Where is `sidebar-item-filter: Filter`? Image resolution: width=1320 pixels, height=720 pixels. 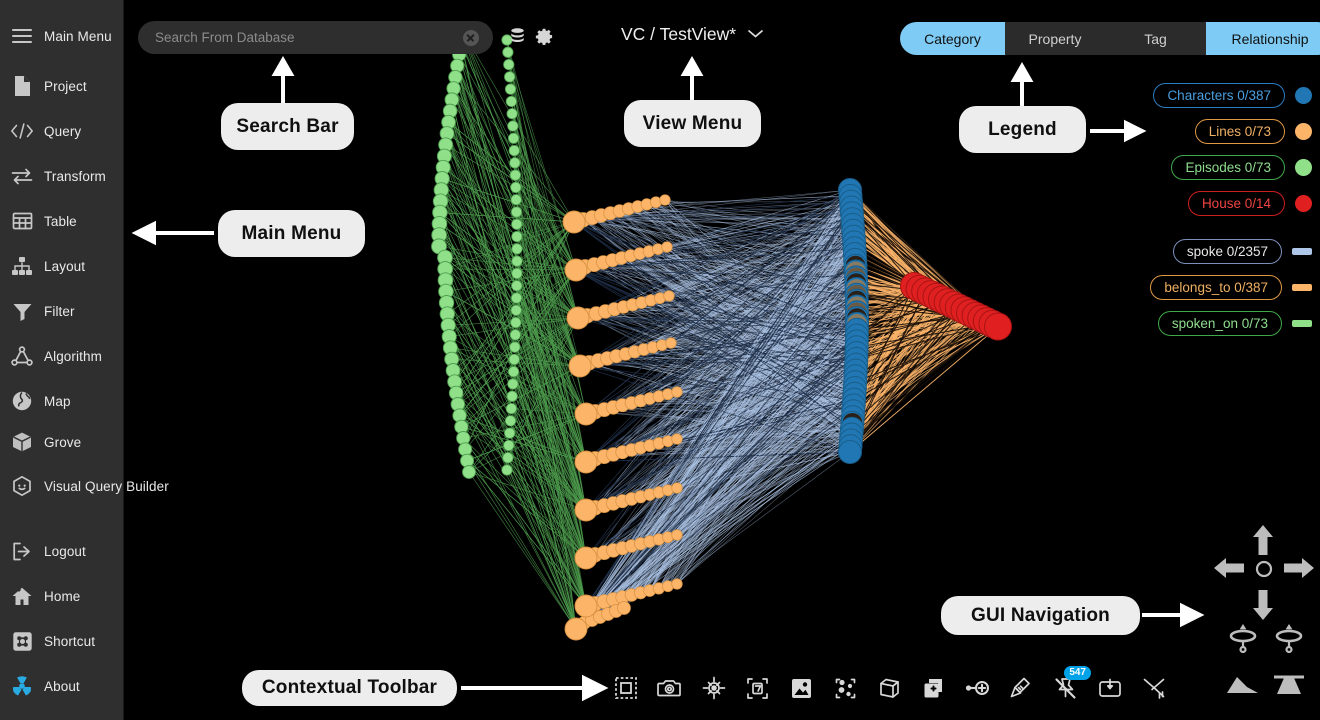 sidebar-item-filter: Filter is located at coordinates (62, 311).